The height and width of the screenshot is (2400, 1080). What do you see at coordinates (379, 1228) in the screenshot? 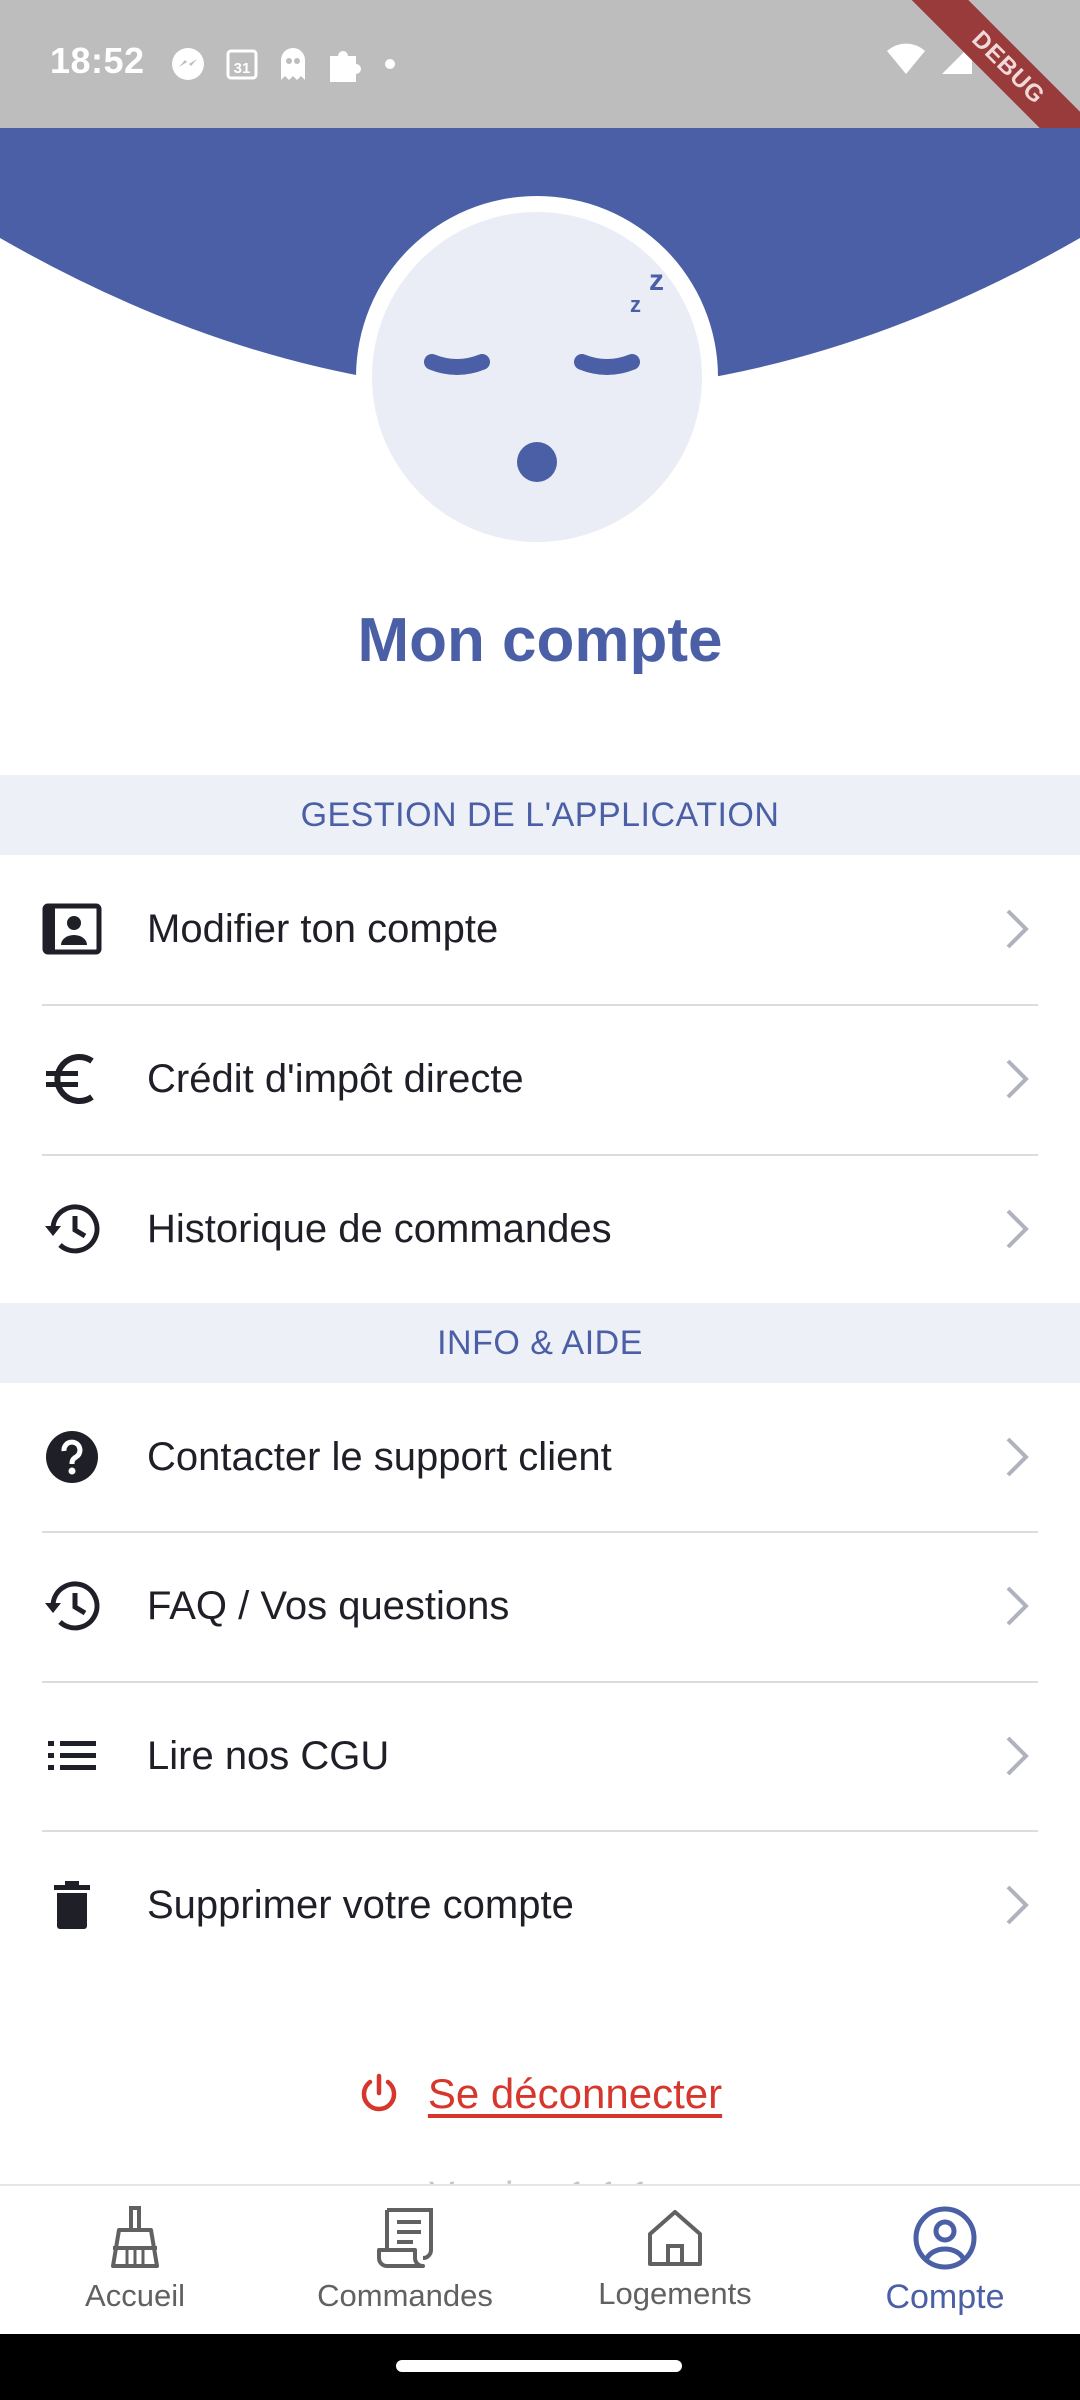
I see `menu-item-label: Historique de commandes` at bounding box center [379, 1228].